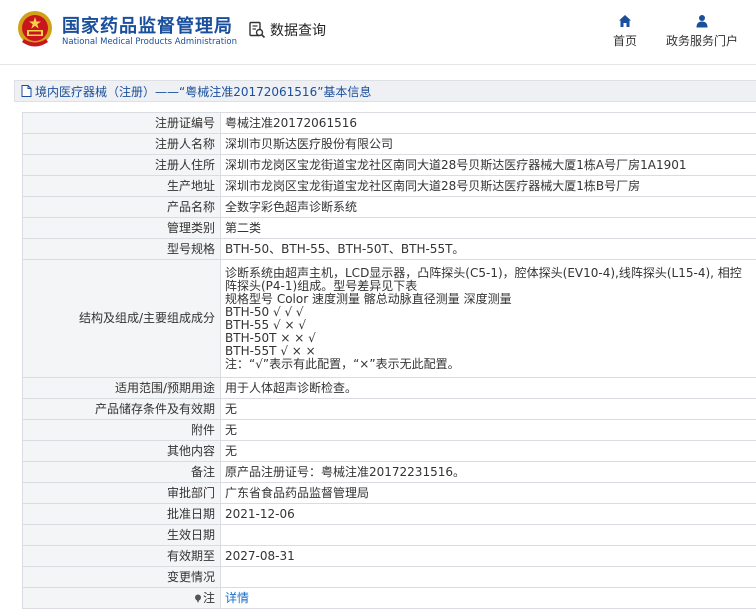  I want to click on detail-row: 附件 无, so click(389, 430).